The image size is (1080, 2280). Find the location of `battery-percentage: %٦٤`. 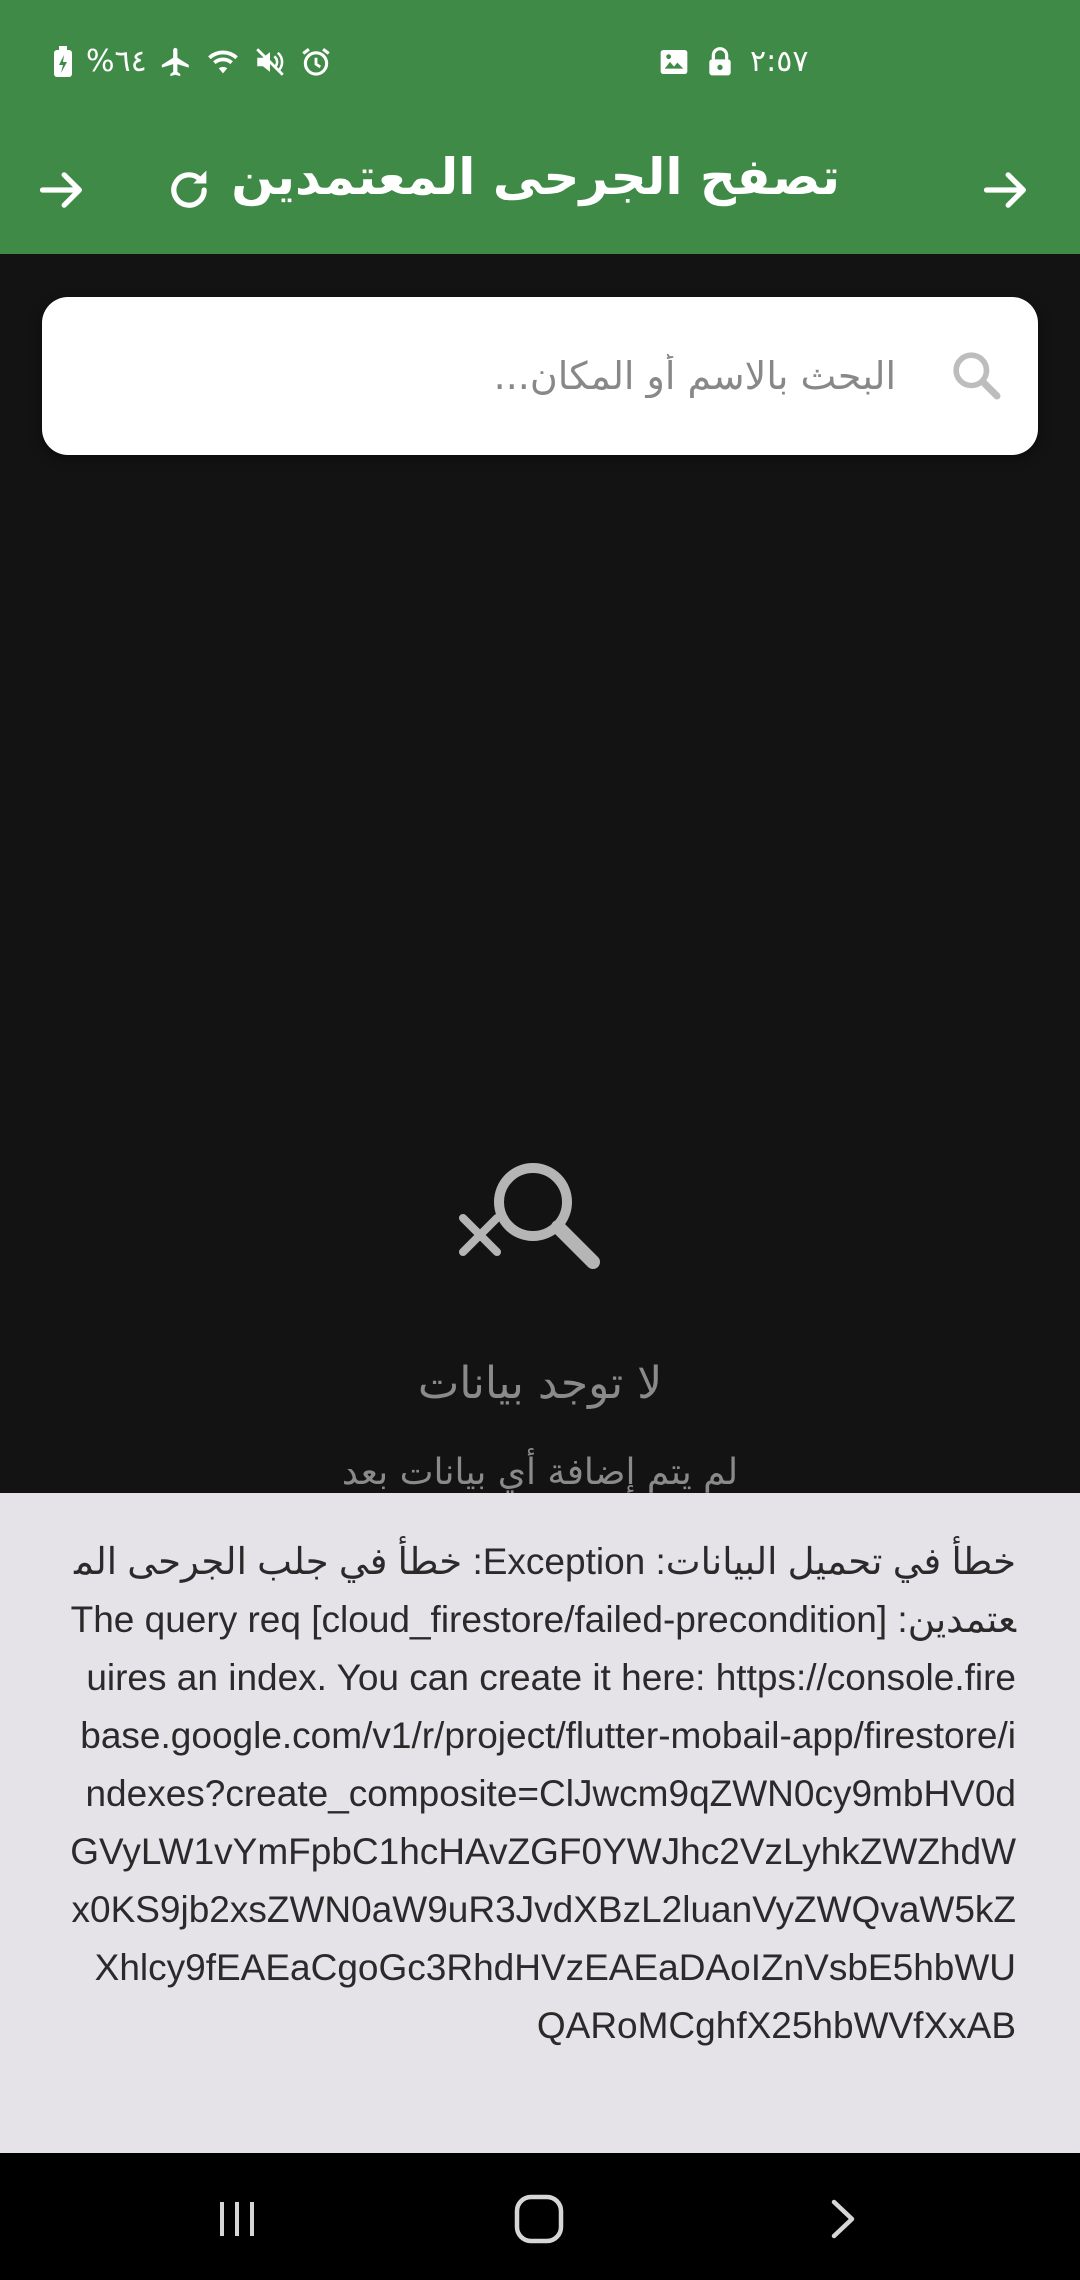

battery-percentage: %٦٤ is located at coordinates (116, 61).